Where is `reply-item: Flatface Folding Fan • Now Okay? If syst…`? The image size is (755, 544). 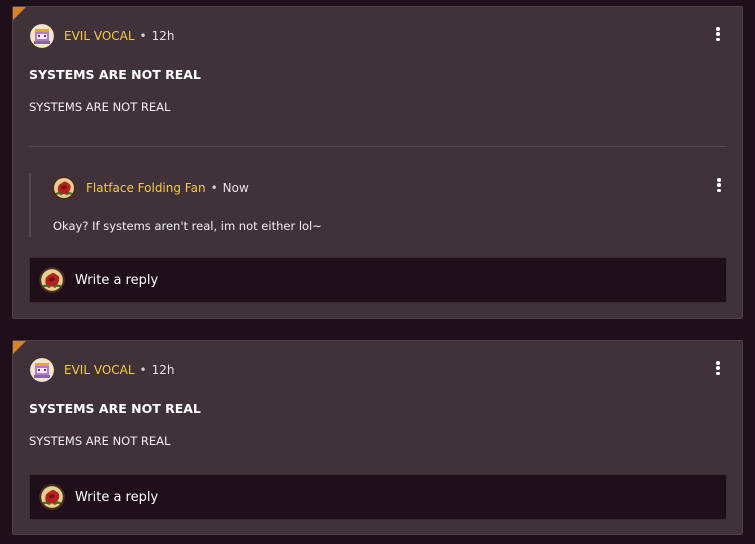
reply-item: Flatface Folding Fan • Now Okay? If syst… is located at coordinates (378, 205).